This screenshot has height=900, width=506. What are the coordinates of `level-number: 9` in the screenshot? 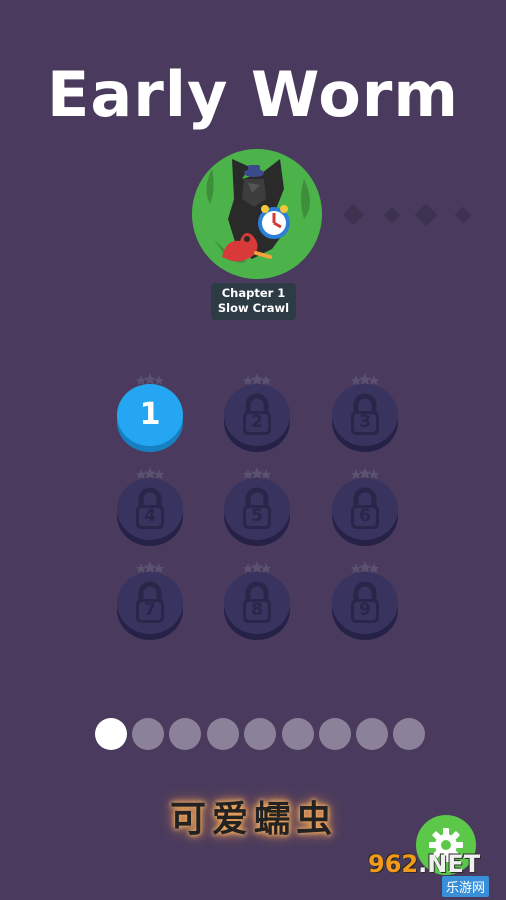 It's located at (365, 610).